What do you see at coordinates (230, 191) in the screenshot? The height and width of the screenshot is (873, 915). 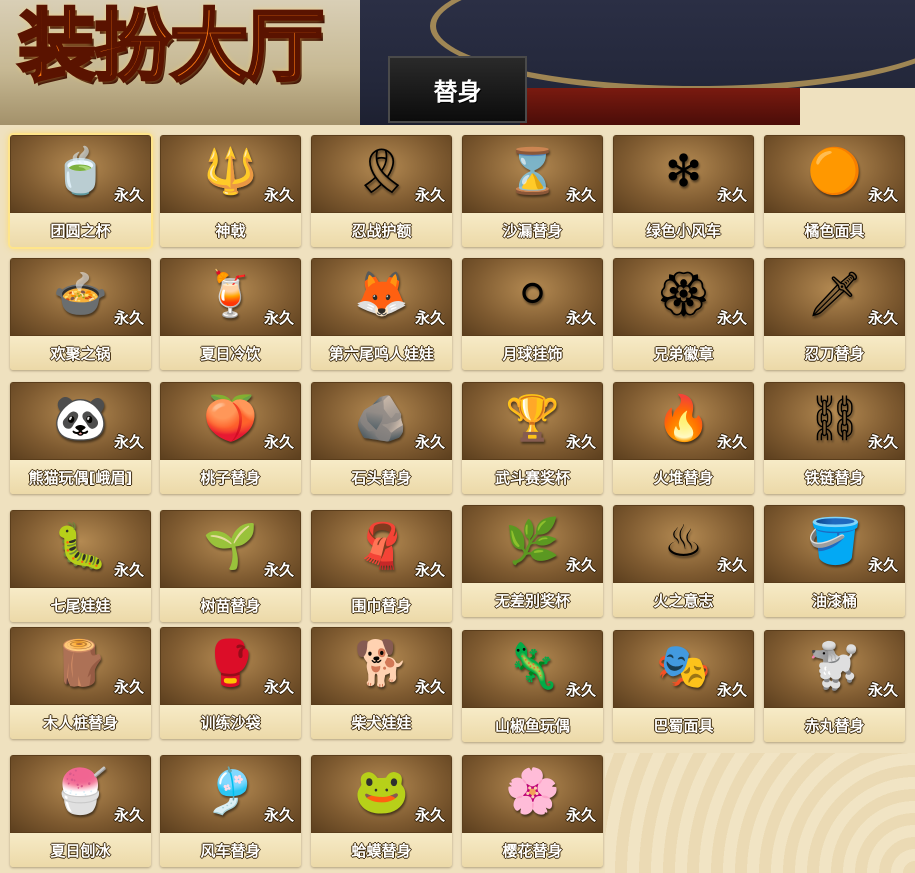 I see `item-card: 🔱 永久 神戟` at bounding box center [230, 191].